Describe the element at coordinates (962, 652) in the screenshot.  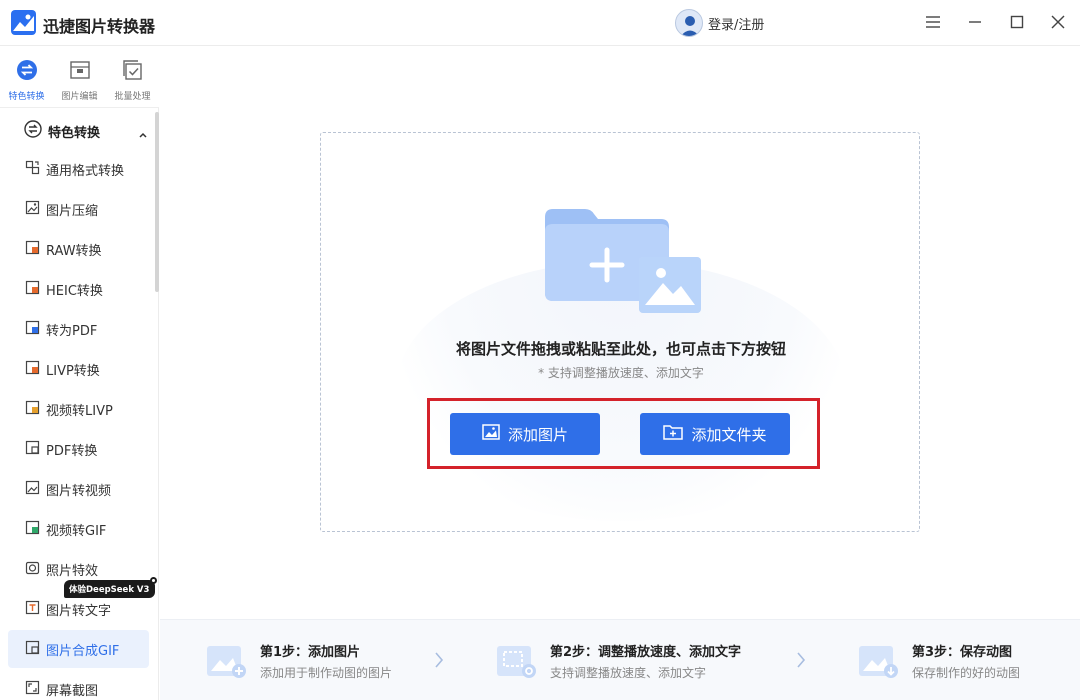
I see `step3-title: 第3步：保存动图` at that location.